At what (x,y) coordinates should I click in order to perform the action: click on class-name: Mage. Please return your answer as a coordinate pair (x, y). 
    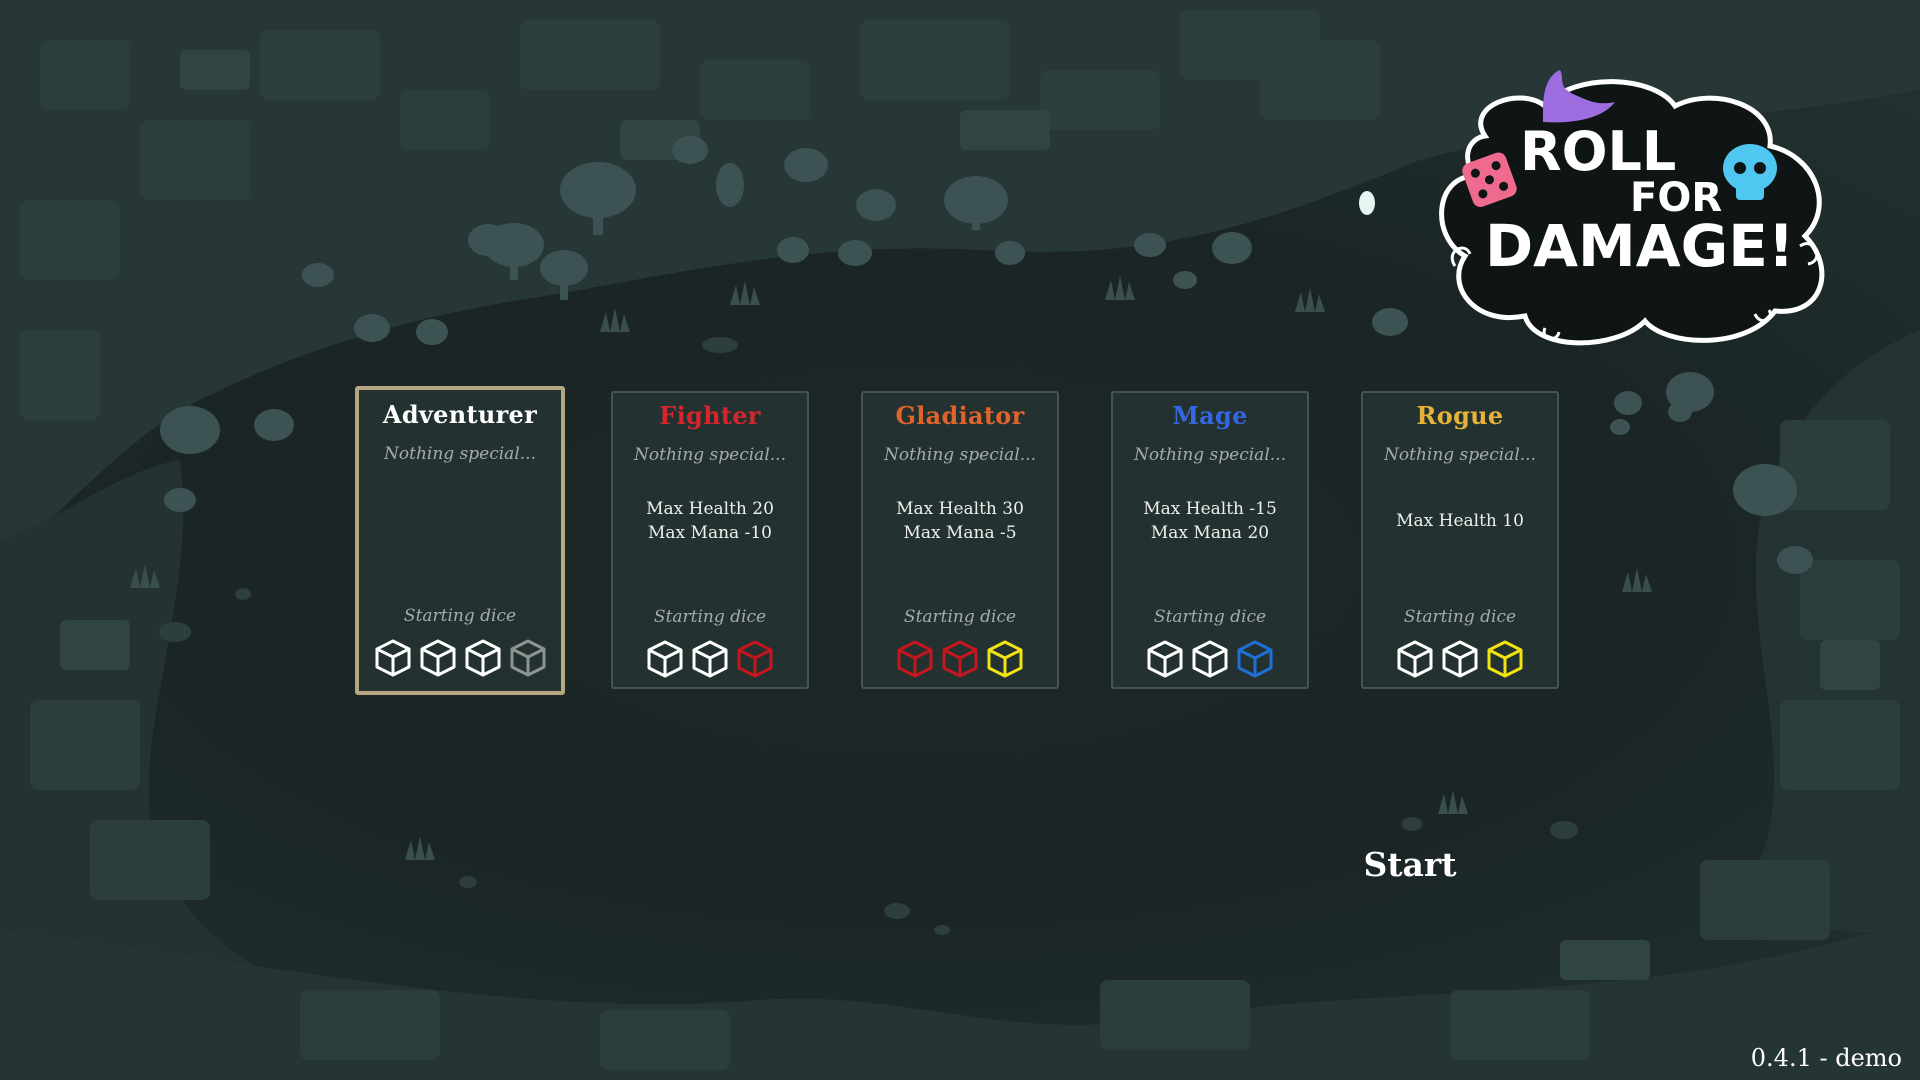
    Looking at the image, I should click on (1210, 415).